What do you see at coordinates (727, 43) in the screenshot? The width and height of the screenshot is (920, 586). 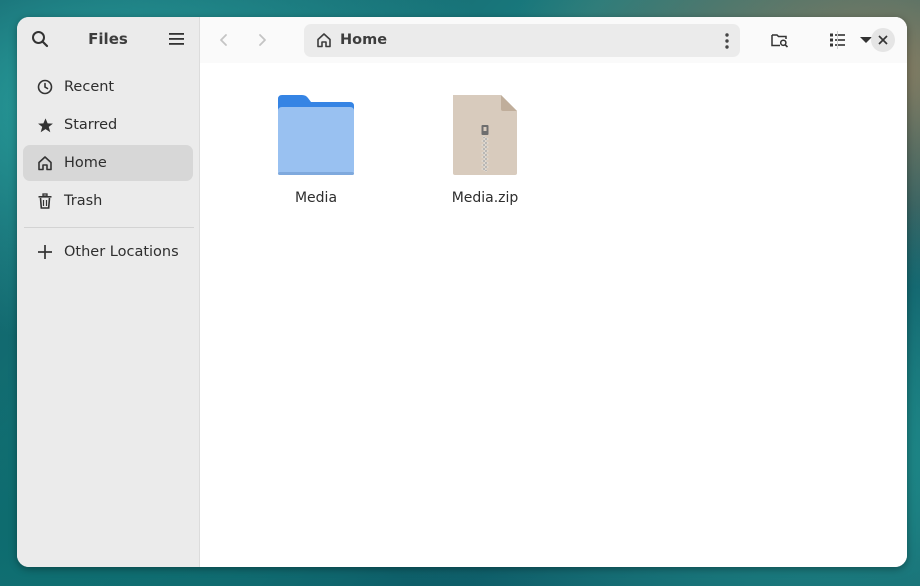 I see `kebab-menu-icon` at bounding box center [727, 43].